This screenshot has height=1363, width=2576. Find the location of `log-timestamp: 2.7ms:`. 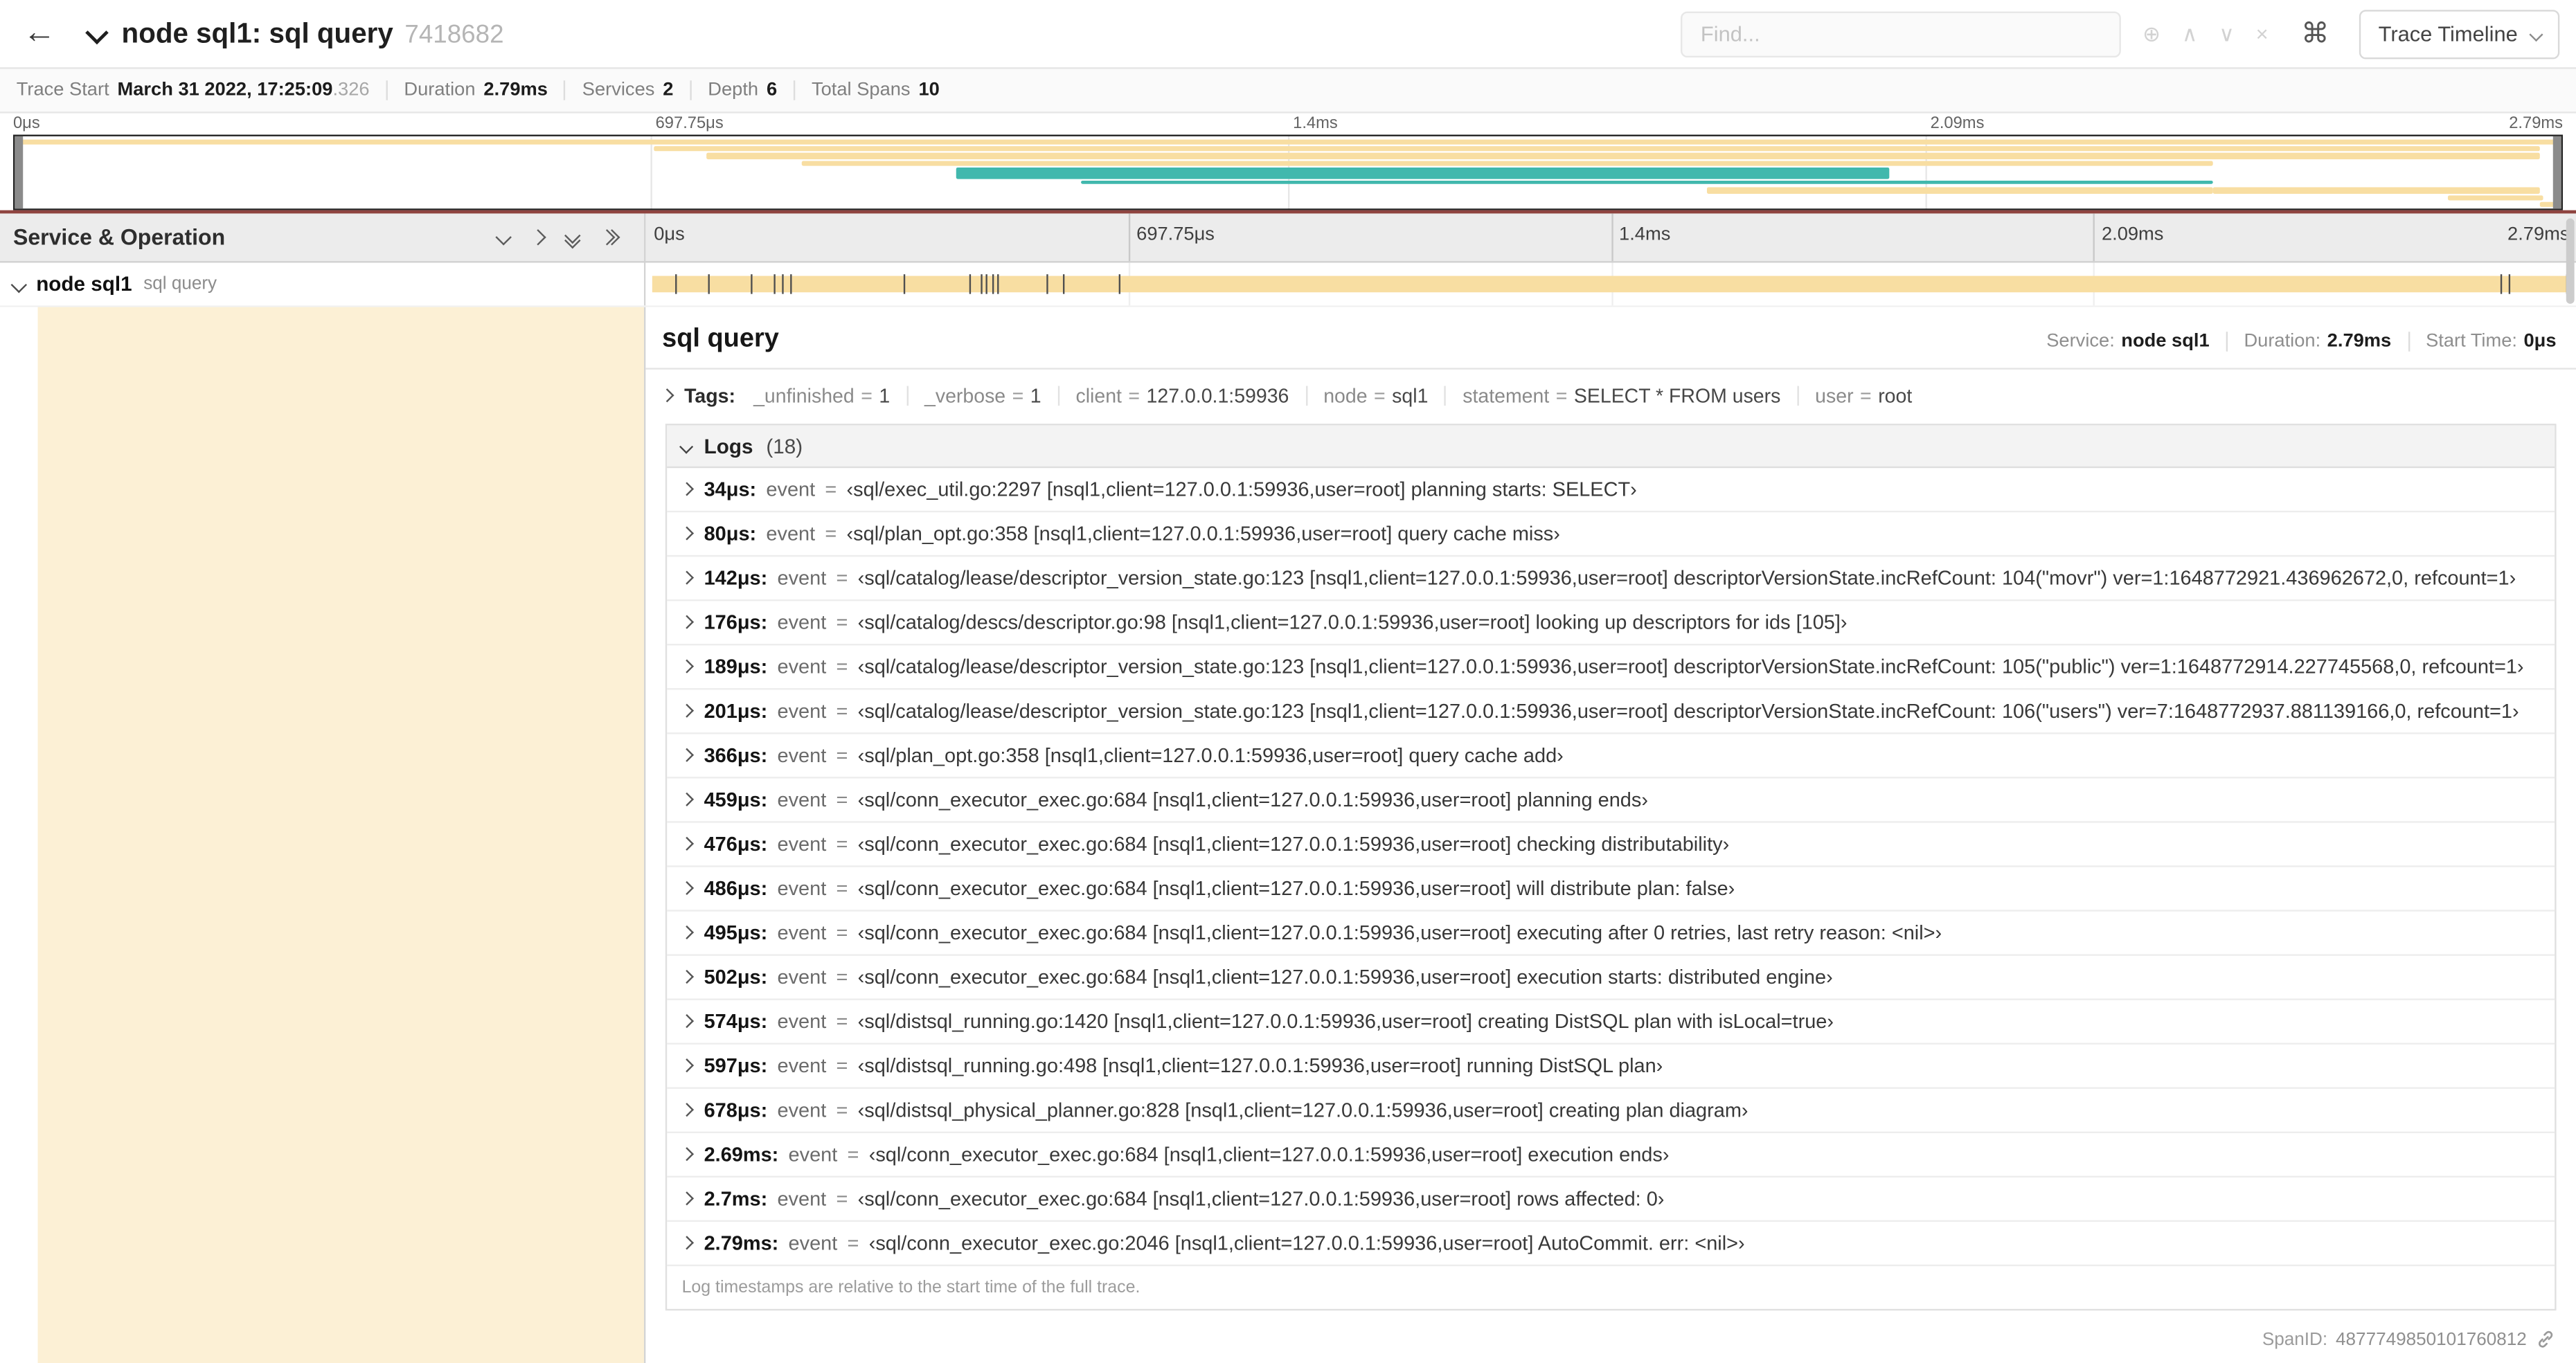

log-timestamp: 2.7ms: is located at coordinates (736, 1199).